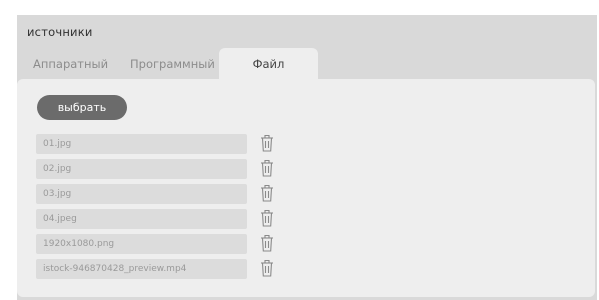 The height and width of the screenshot is (300, 599). I want to click on panel-title: источники, so click(60, 32).